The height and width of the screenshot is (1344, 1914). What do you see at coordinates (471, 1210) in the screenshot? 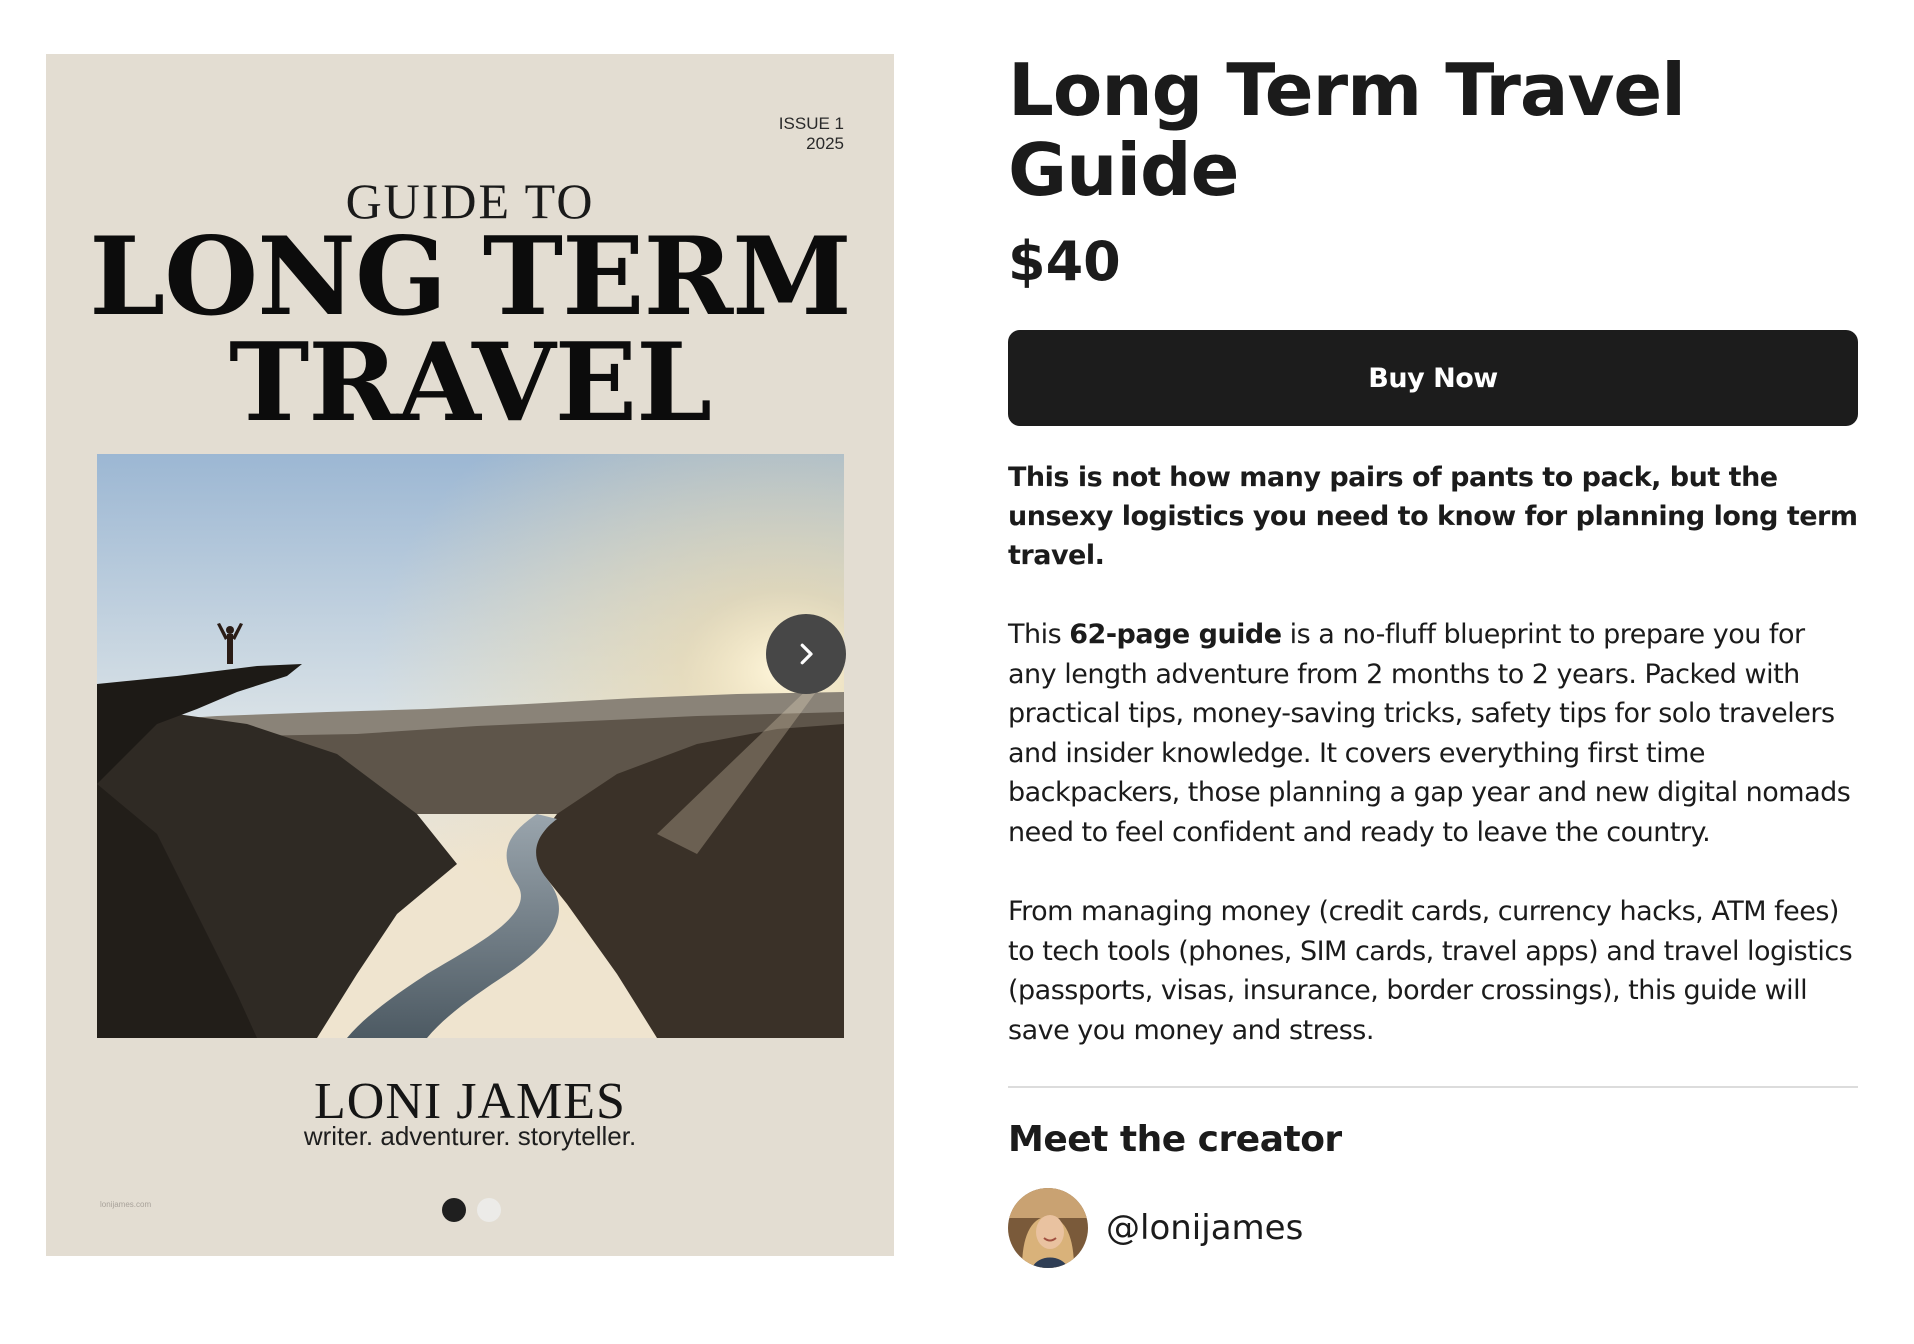
I see `carousel-dots` at bounding box center [471, 1210].